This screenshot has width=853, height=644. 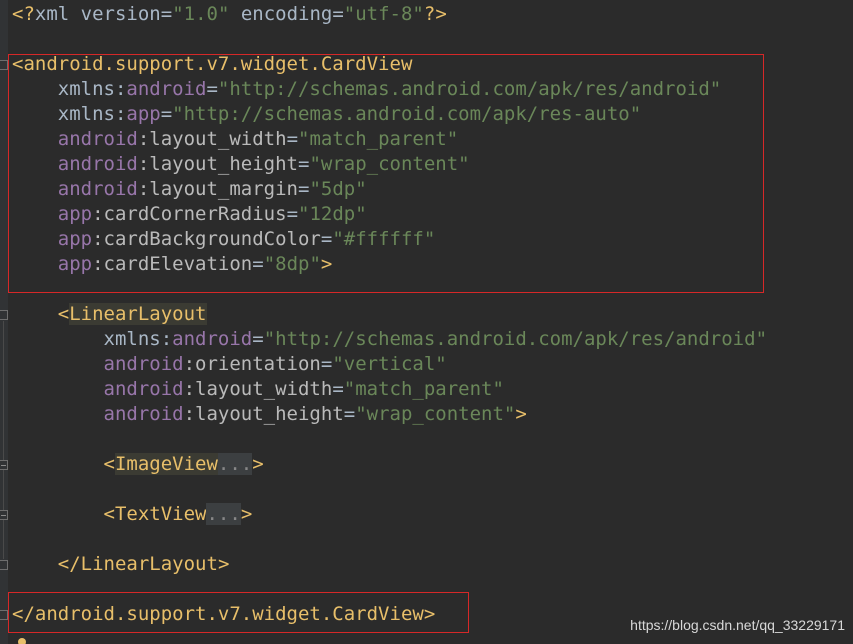 I want to click on code-line-linearlayout-close: </LinearLayout>, so click(x=121, y=564).